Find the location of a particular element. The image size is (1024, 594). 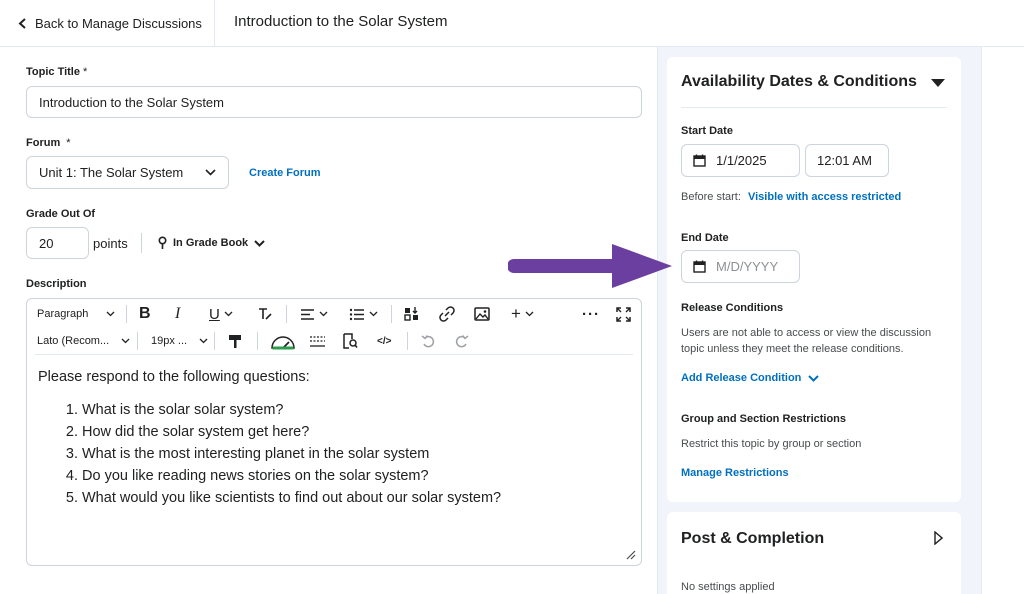

preview-icon is located at coordinates (350, 341).